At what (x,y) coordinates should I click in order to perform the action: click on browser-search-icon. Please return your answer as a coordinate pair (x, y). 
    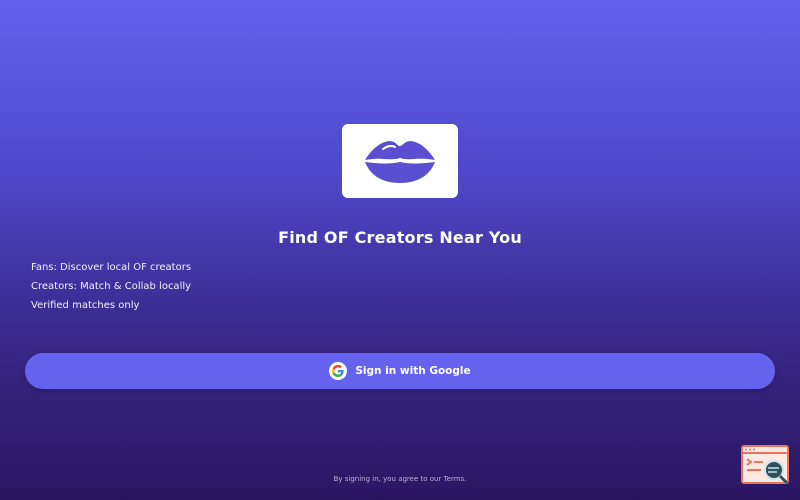
    Looking at the image, I should click on (765, 464).